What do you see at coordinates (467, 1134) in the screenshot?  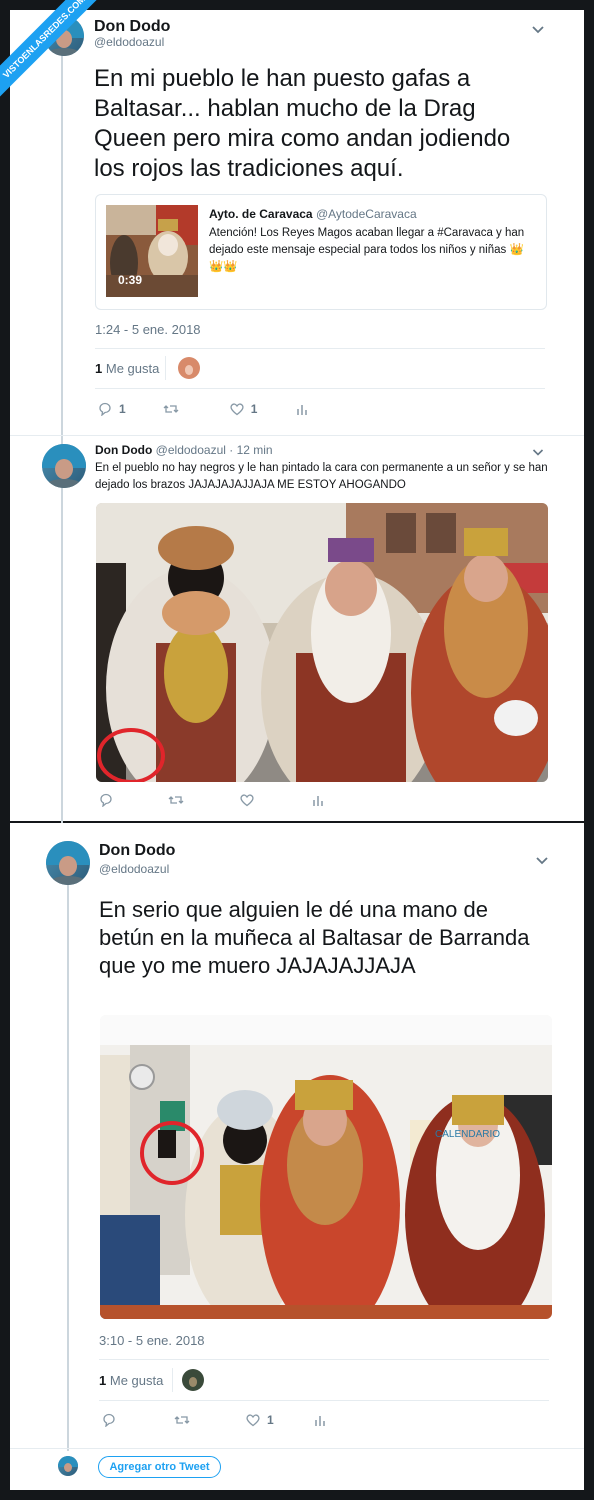 I see `photo-sign: CALENDARIO` at bounding box center [467, 1134].